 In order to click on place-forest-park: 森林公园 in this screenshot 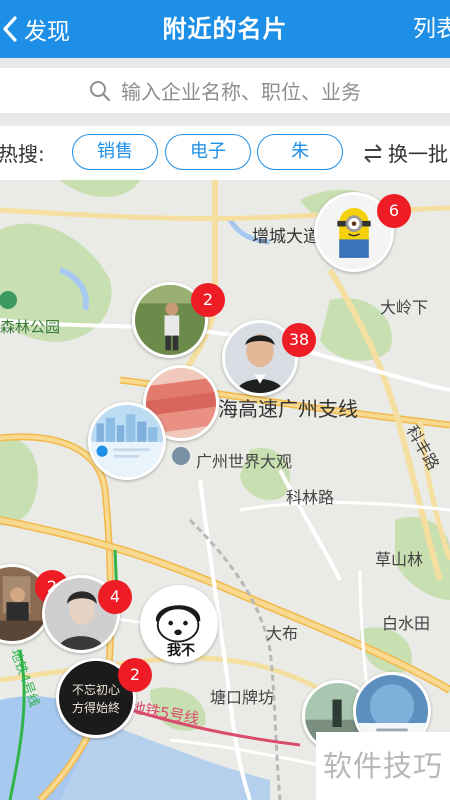, I will do `click(30, 327)`.